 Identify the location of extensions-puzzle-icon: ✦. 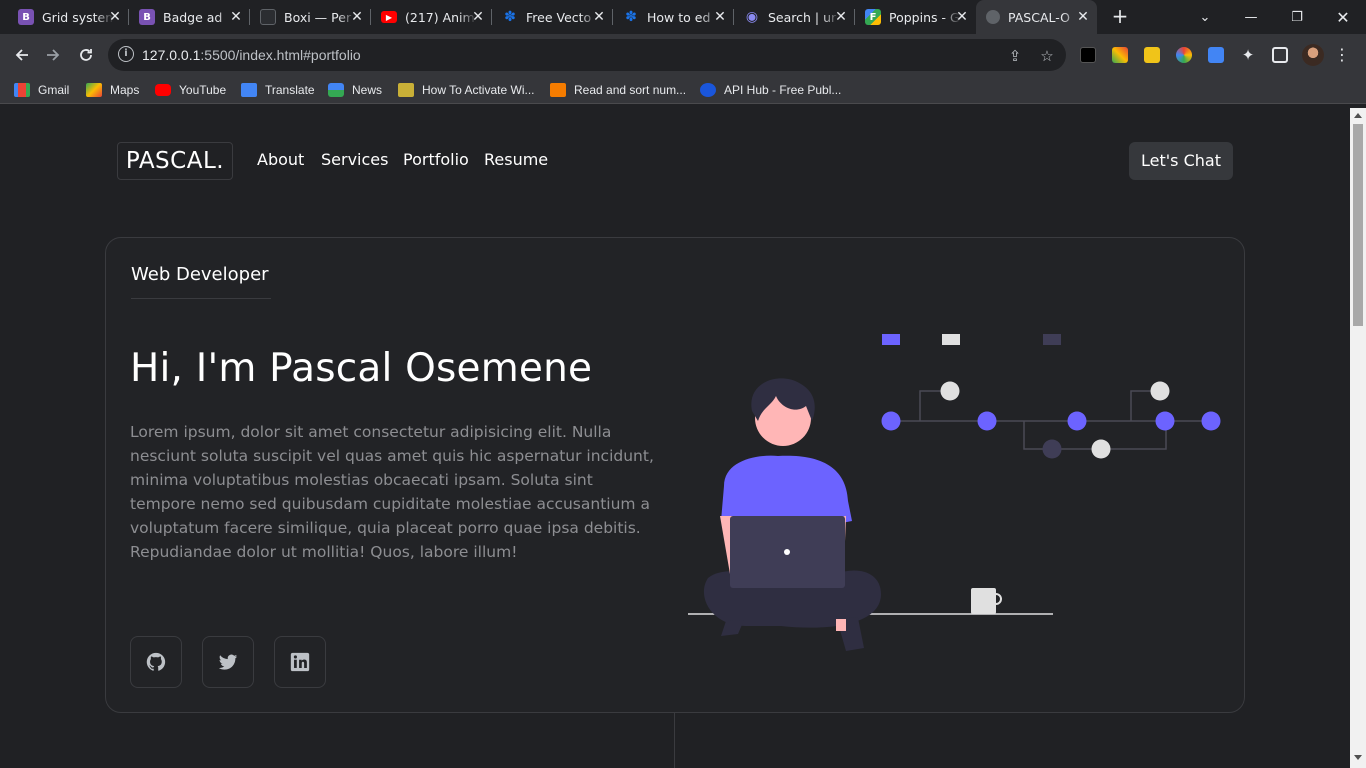
(1248, 55).